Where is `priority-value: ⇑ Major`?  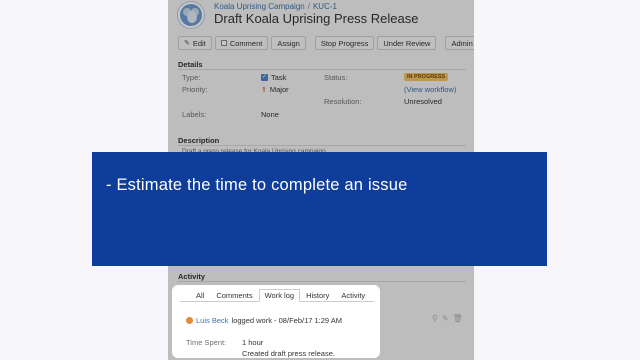 priority-value: ⇑ Major is located at coordinates (275, 89).